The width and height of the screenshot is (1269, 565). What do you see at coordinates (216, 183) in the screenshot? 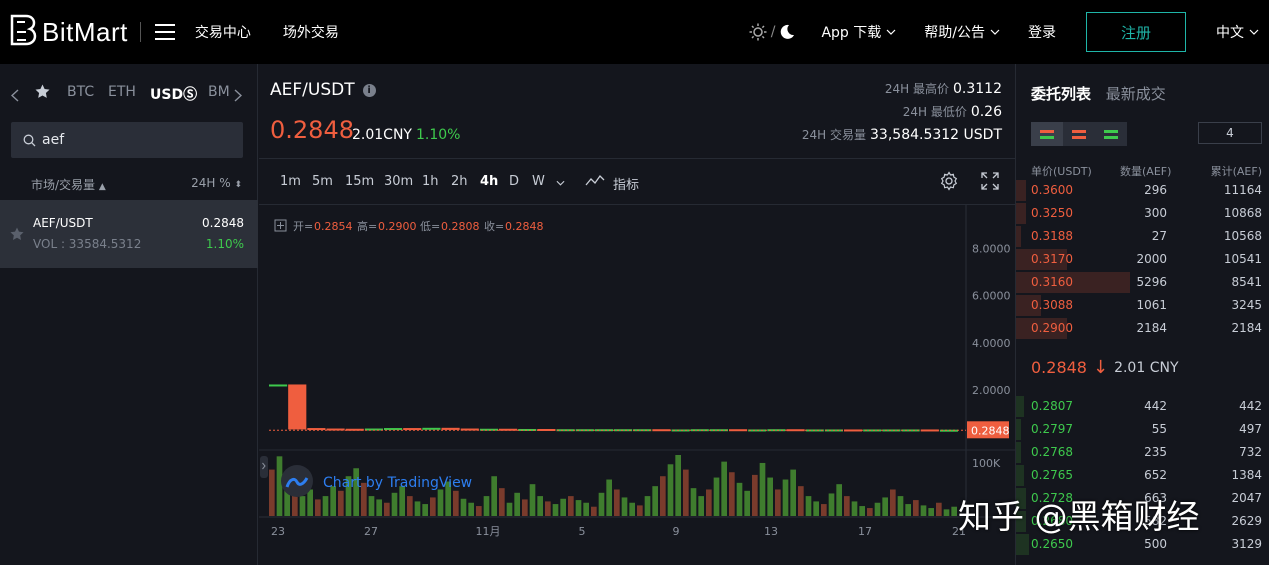
I see `sort-by-change: 24H % ⬍` at bounding box center [216, 183].